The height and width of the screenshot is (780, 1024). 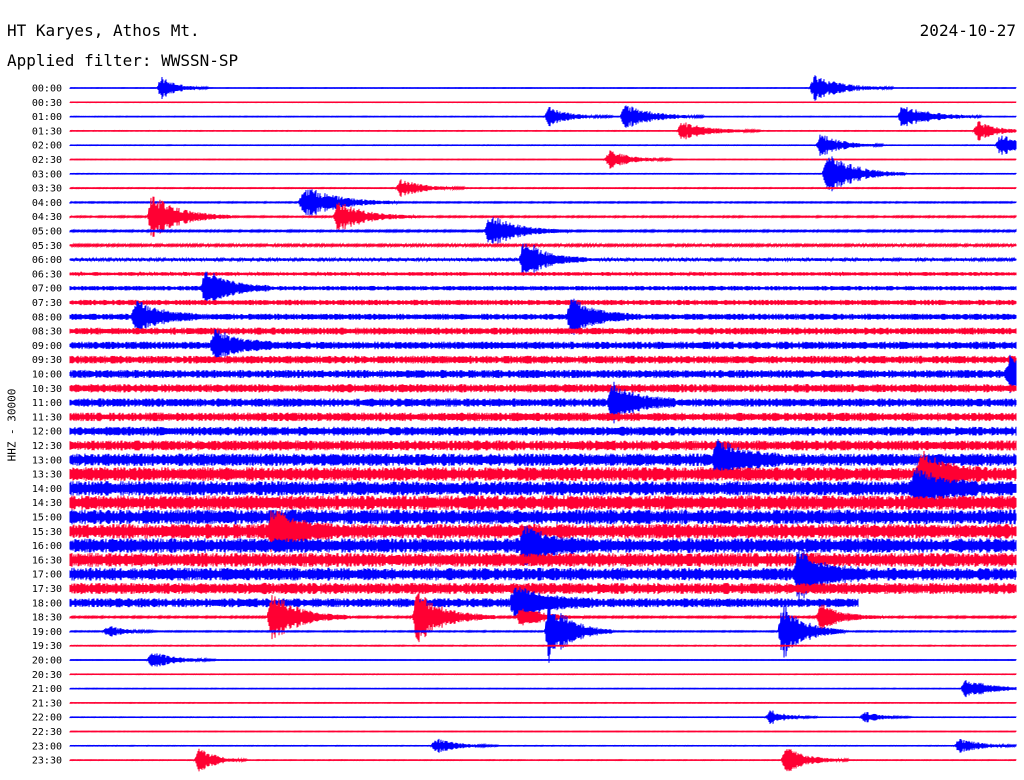 I want to click on row-time-label: 05:00, so click(x=47, y=232).